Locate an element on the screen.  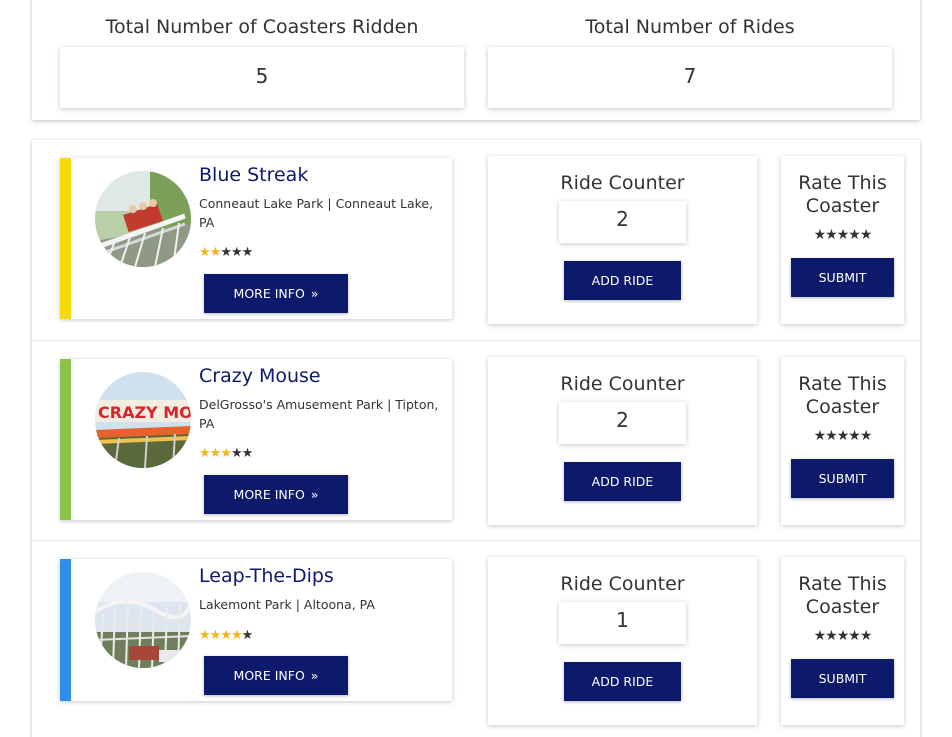
coaster-location: Conneaut Lake Park | Conneaut Lake, PA is located at coordinates (316, 213).